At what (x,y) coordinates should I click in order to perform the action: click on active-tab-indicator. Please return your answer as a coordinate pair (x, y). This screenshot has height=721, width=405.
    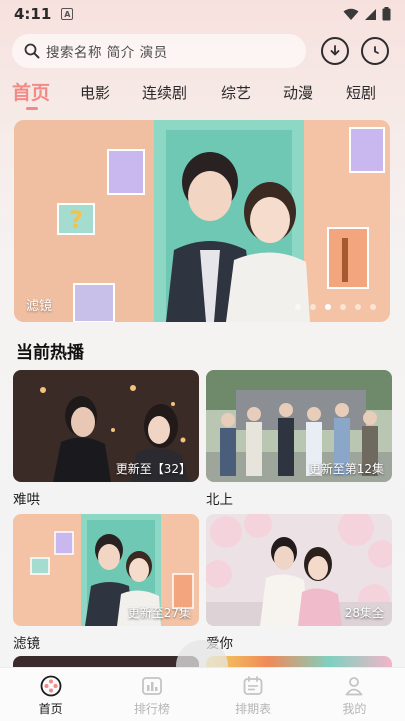
    Looking at the image, I should click on (32, 108).